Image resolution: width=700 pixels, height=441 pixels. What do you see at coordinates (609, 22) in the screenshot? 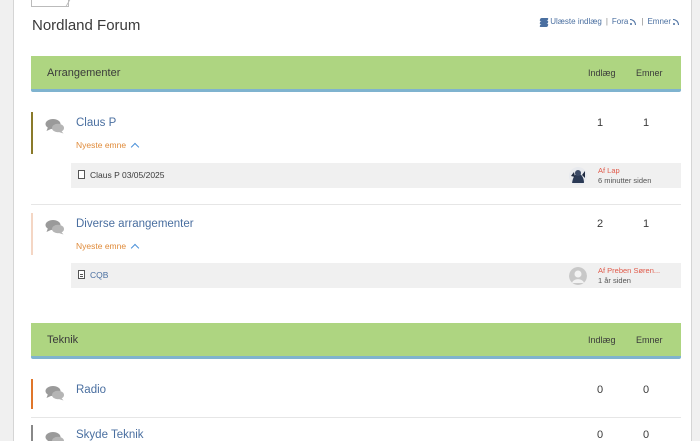
I see `quick-links: Ulæste indlæg | Fora | Emner` at bounding box center [609, 22].